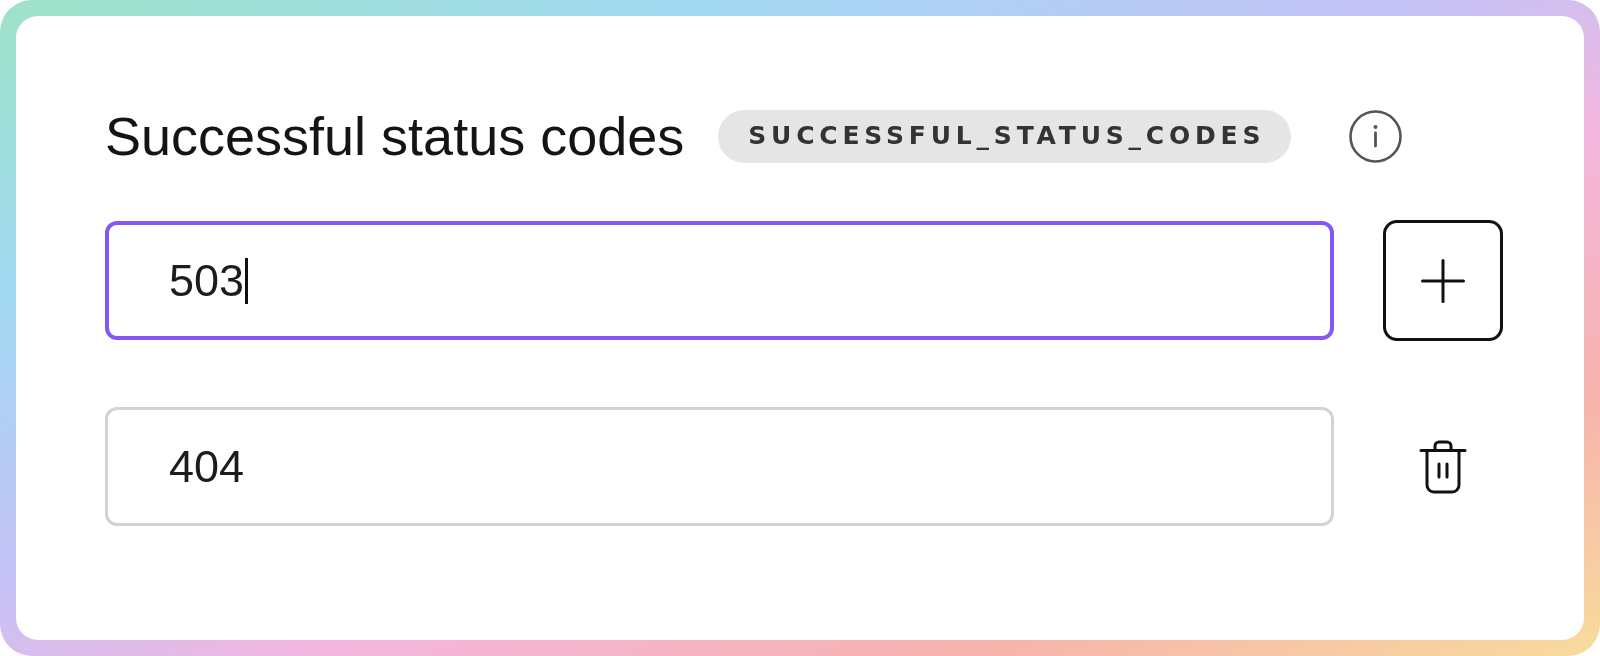 The image size is (1600, 656). What do you see at coordinates (395, 136) in the screenshot?
I see `field-title: Successful status codes` at bounding box center [395, 136].